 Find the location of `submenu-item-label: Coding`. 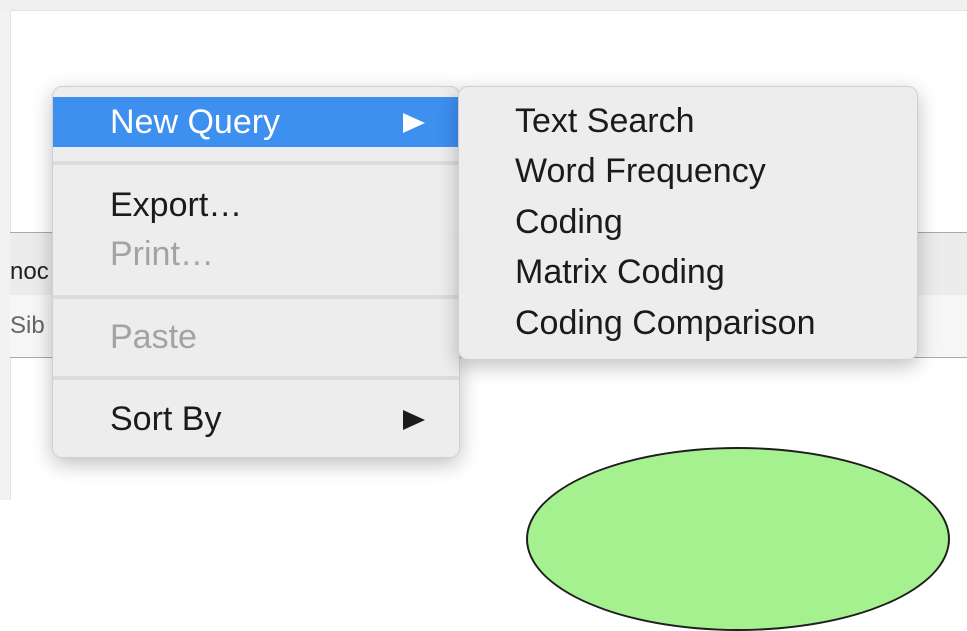

submenu-item-label: Coding is located at coordinates (569, 222).